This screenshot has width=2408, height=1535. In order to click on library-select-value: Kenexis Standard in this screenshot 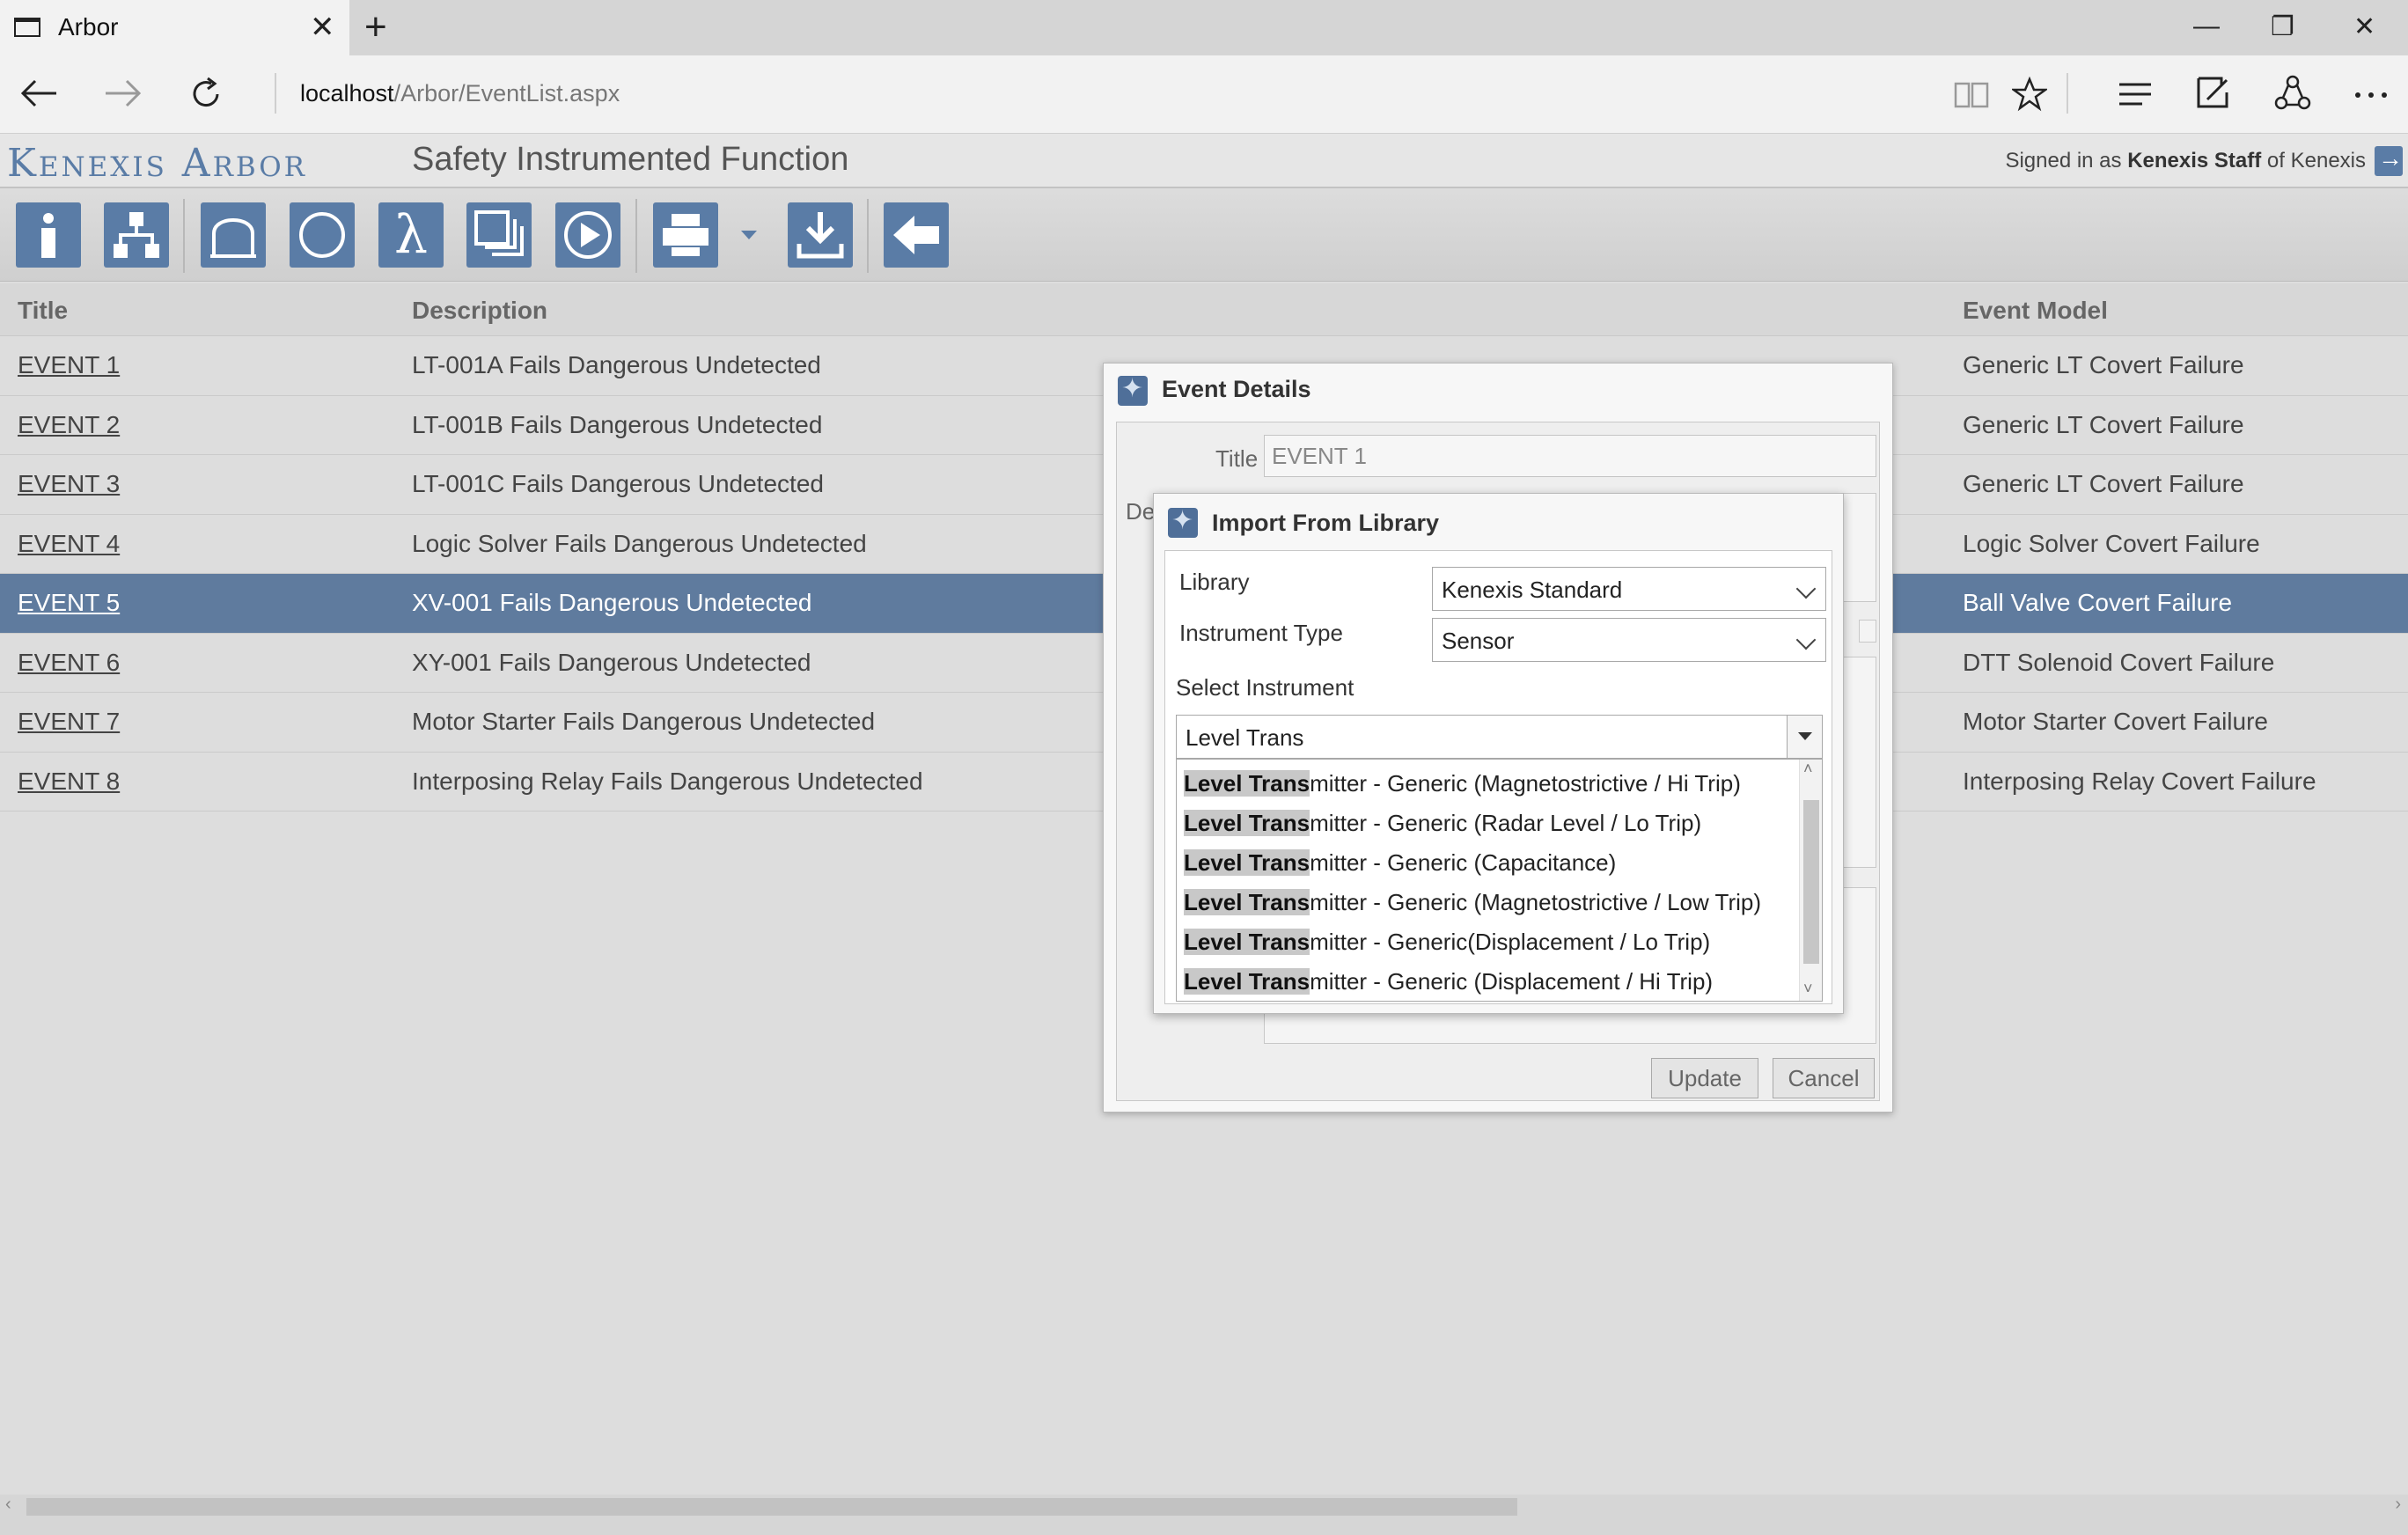, I will do `click(1532, 590)`.